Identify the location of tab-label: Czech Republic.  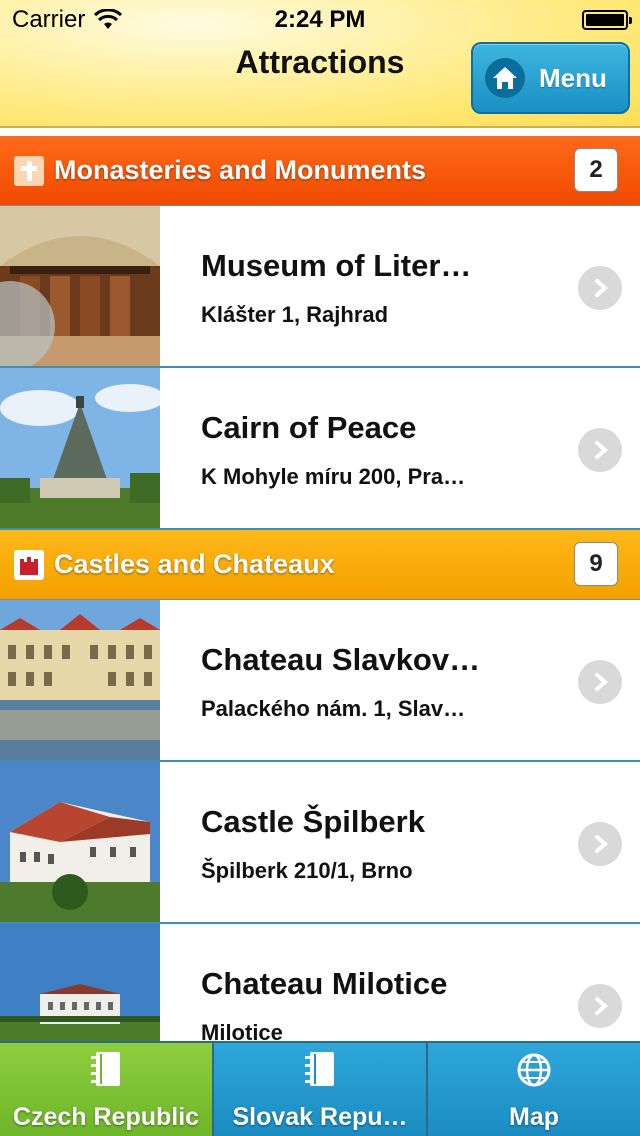
(106, 1117).